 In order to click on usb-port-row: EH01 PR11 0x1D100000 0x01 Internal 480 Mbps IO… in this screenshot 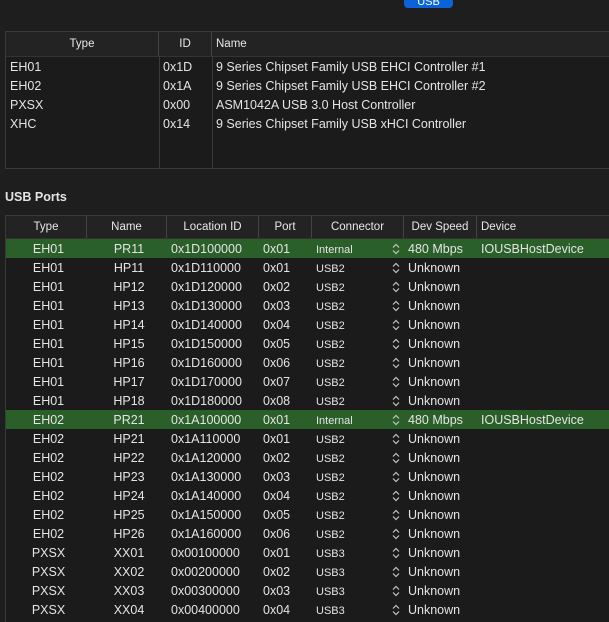, I will do `click(307, 248)`.